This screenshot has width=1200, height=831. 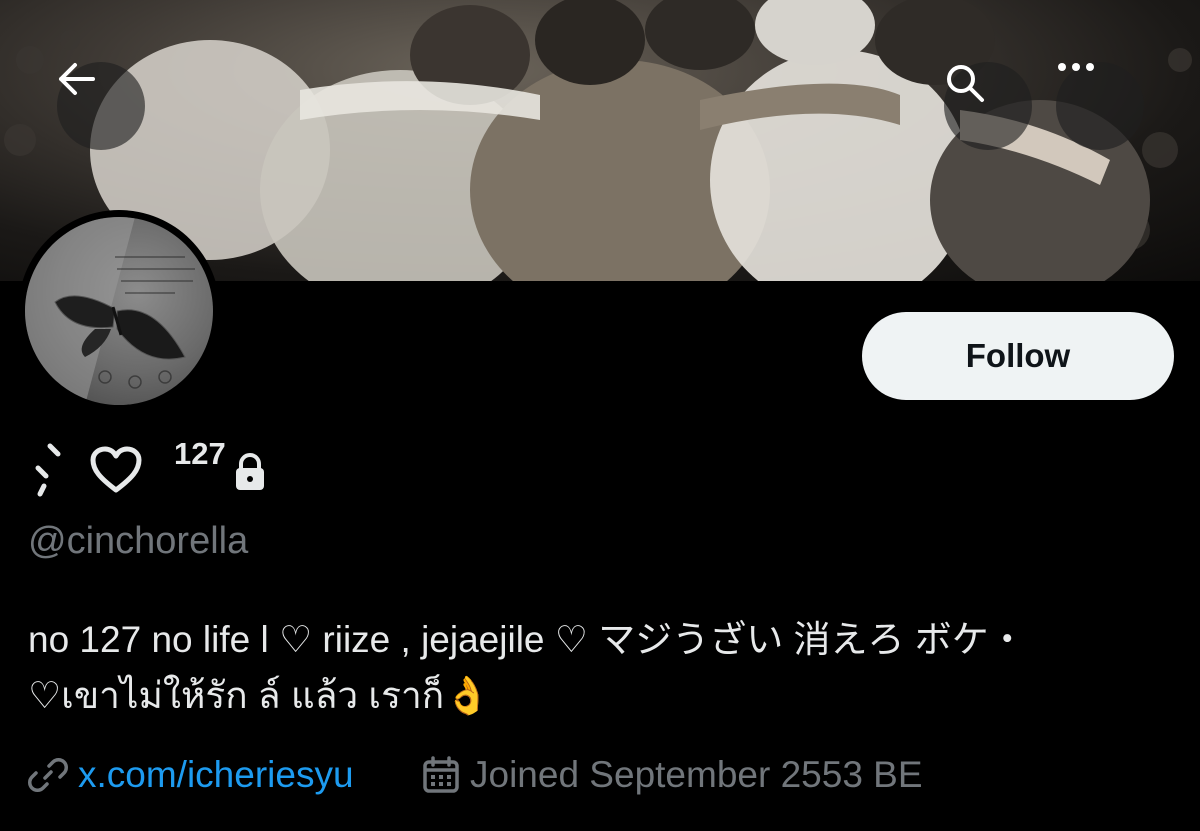 I want to click on joined-date: Joined September 2553 BE, so click(x=672, y=775).